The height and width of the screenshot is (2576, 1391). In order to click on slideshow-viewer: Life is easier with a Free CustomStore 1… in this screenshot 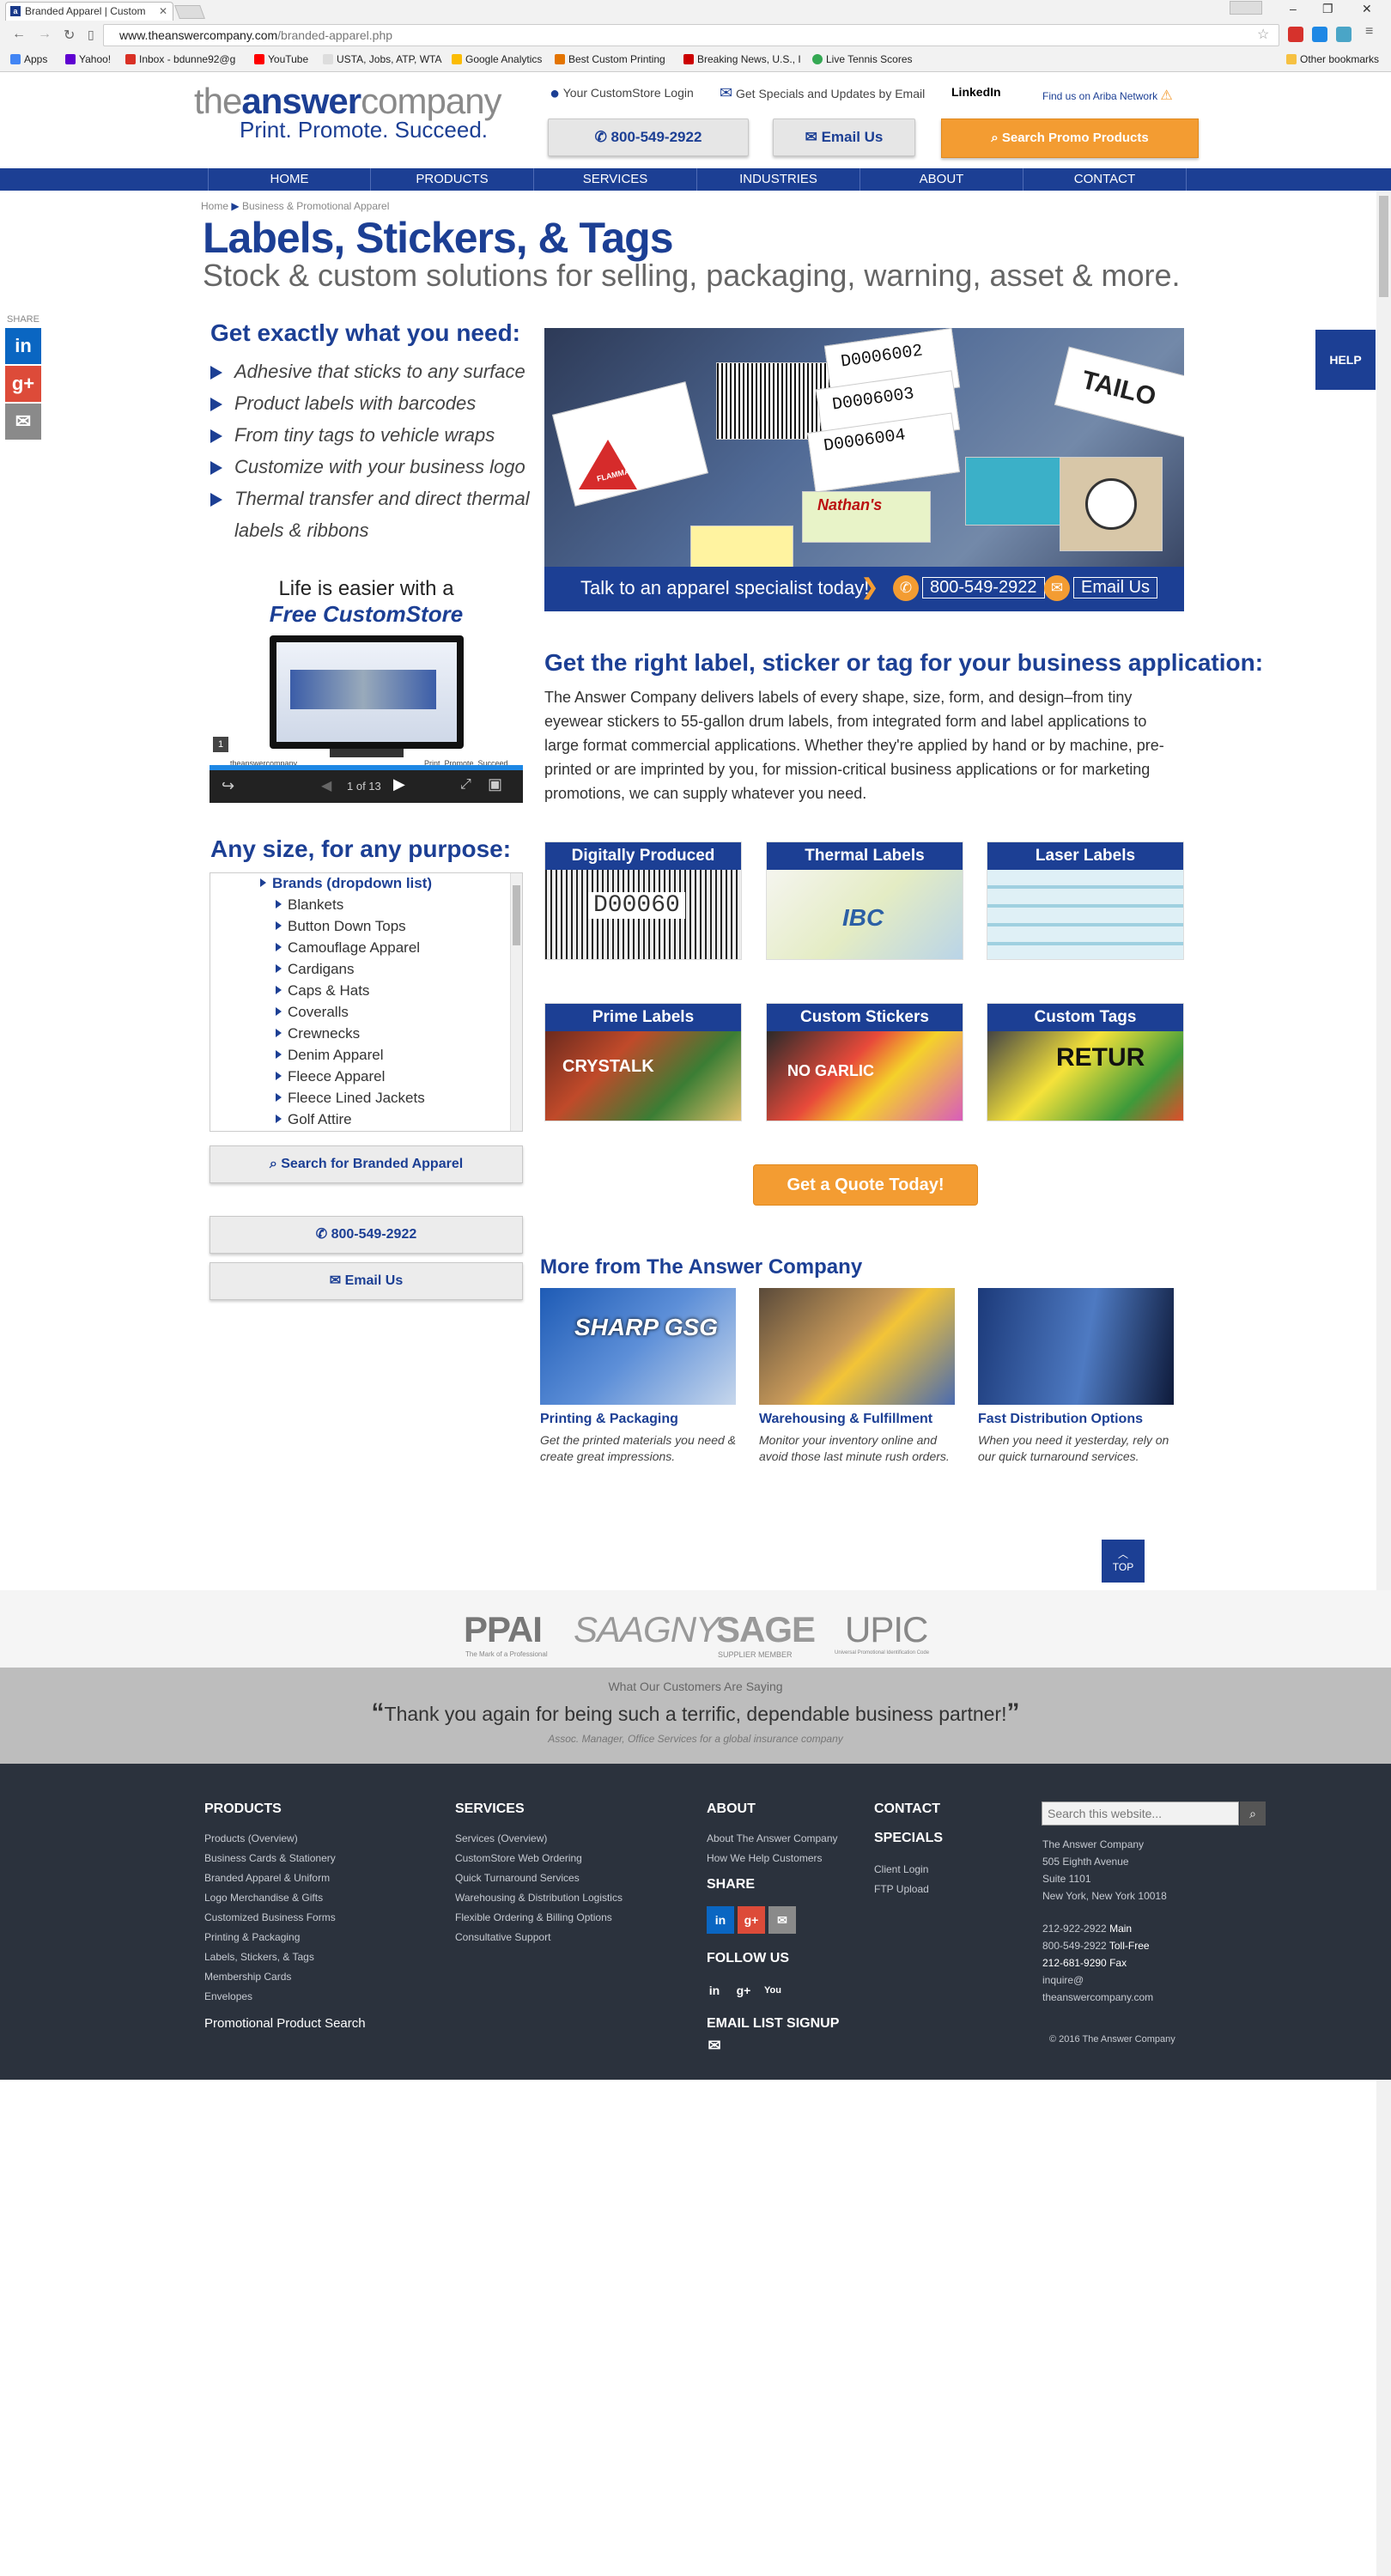, I will do `click(366, 685)`.